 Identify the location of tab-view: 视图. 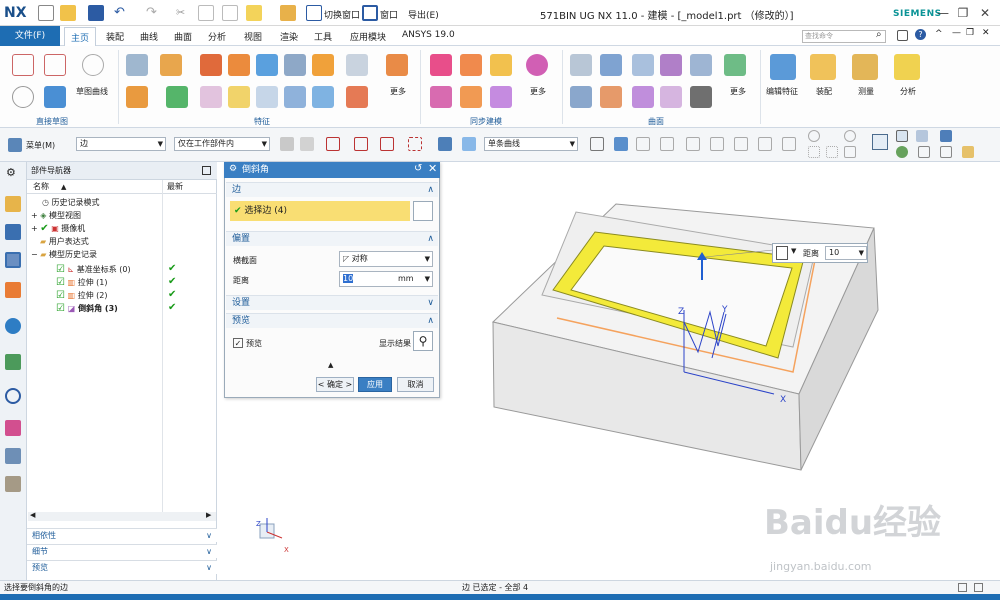
(253, 36).